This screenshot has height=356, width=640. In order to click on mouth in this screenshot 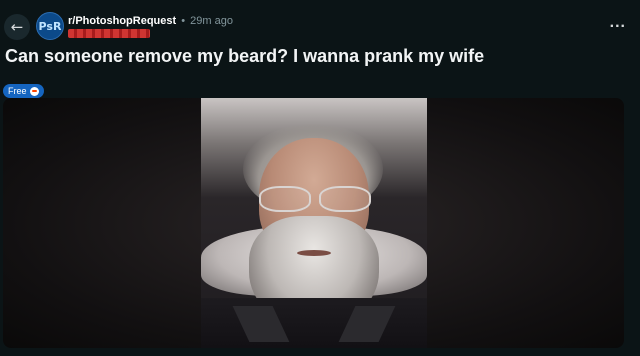, I will do `click(314, 253)`.